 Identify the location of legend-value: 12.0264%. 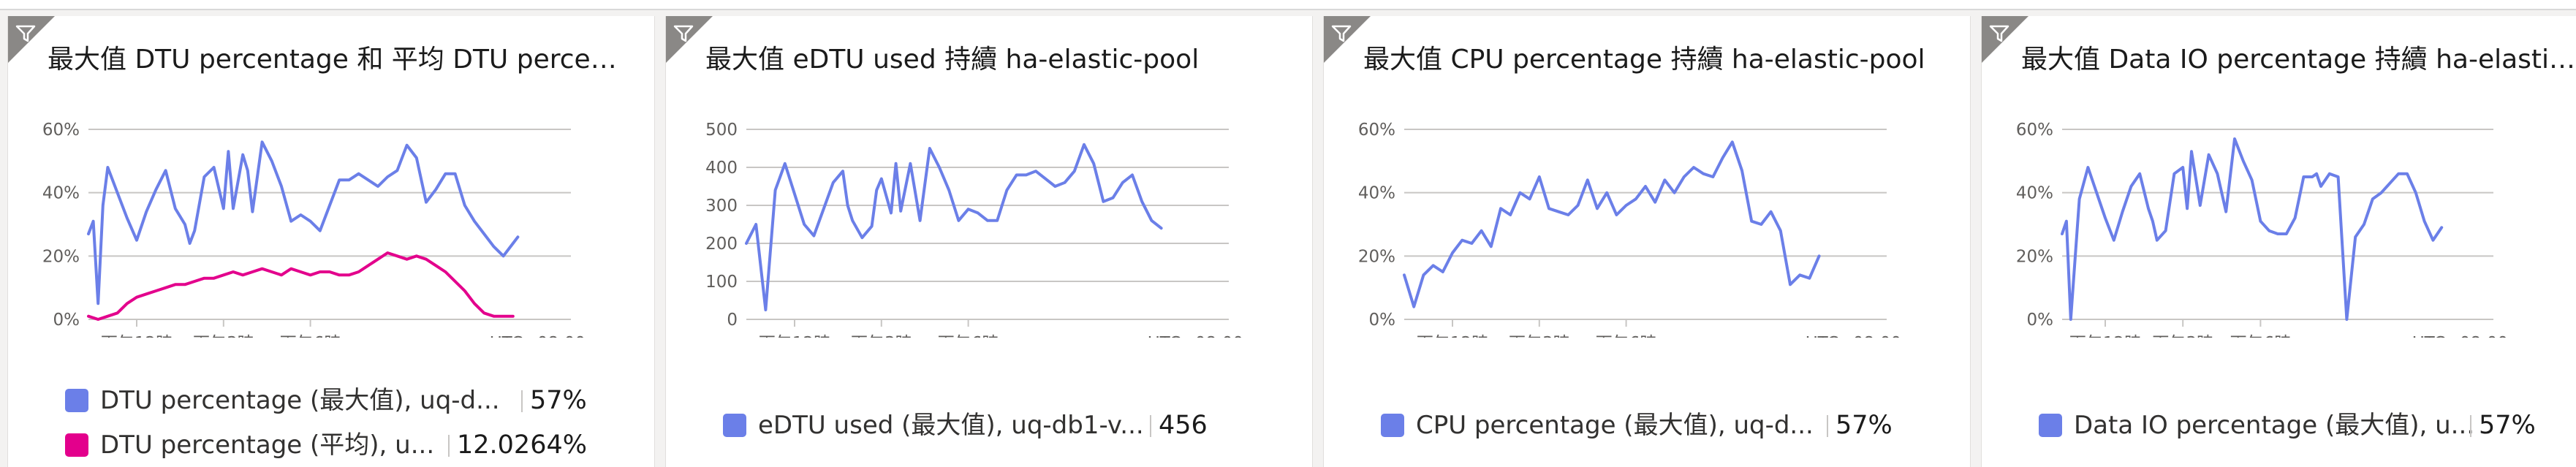
(522, 445).